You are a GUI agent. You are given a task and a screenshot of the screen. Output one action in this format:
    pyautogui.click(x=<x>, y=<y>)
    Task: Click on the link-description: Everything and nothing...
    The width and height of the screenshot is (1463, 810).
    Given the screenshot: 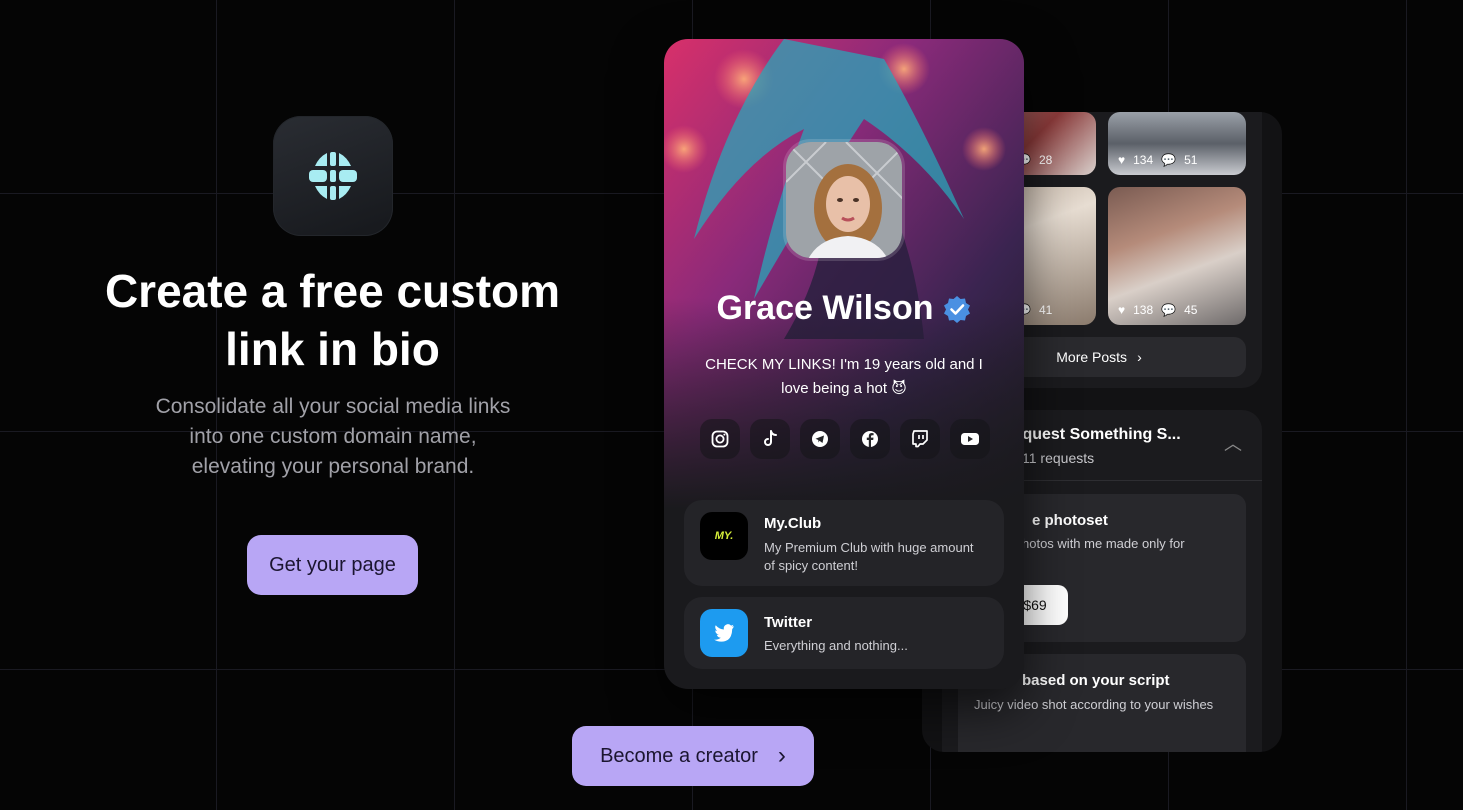 What is the action you would take?
    pyautogui.click(x=836, y=645)
    